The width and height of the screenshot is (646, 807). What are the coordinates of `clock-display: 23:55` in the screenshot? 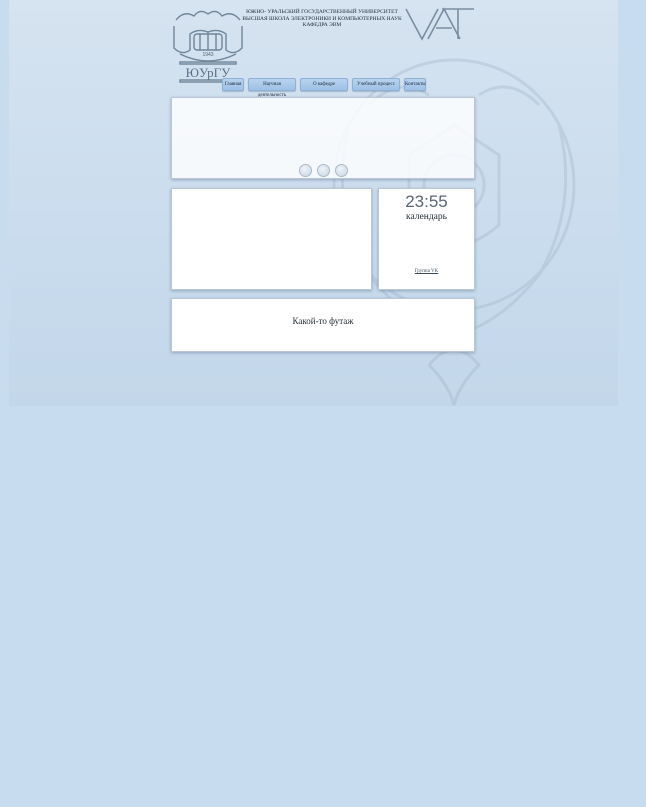 It's located at (426, 201).